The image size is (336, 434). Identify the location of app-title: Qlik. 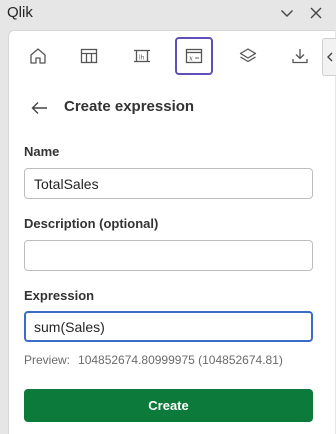
(20, 12).